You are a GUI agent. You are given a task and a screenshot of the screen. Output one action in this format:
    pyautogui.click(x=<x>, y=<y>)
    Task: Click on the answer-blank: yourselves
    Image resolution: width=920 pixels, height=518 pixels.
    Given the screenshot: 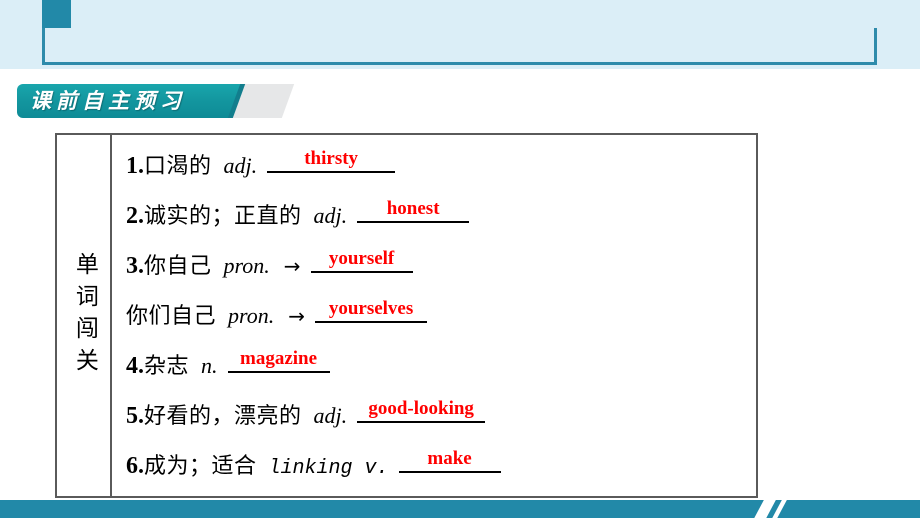 What is the action you would take?
    pyautogui.click(x=371, y=309)
    